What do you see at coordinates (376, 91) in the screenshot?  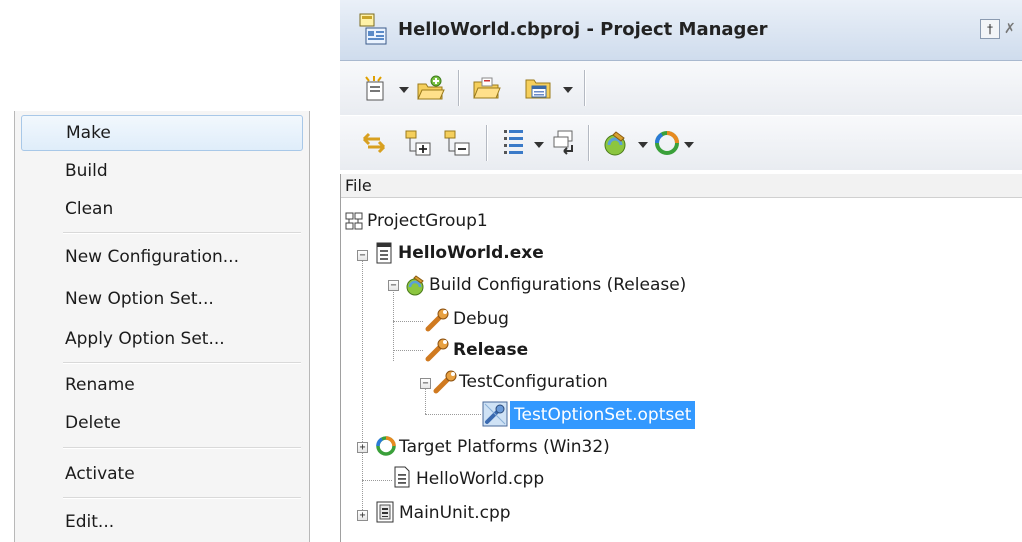 I see `new-project-icon` at bounding box center [376, 91].